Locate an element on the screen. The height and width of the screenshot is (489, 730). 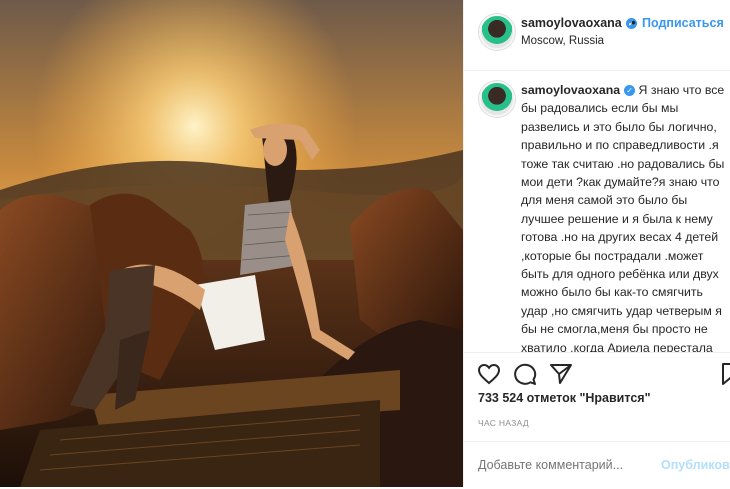
bookmark-icon is located at coordinates (726, 374).